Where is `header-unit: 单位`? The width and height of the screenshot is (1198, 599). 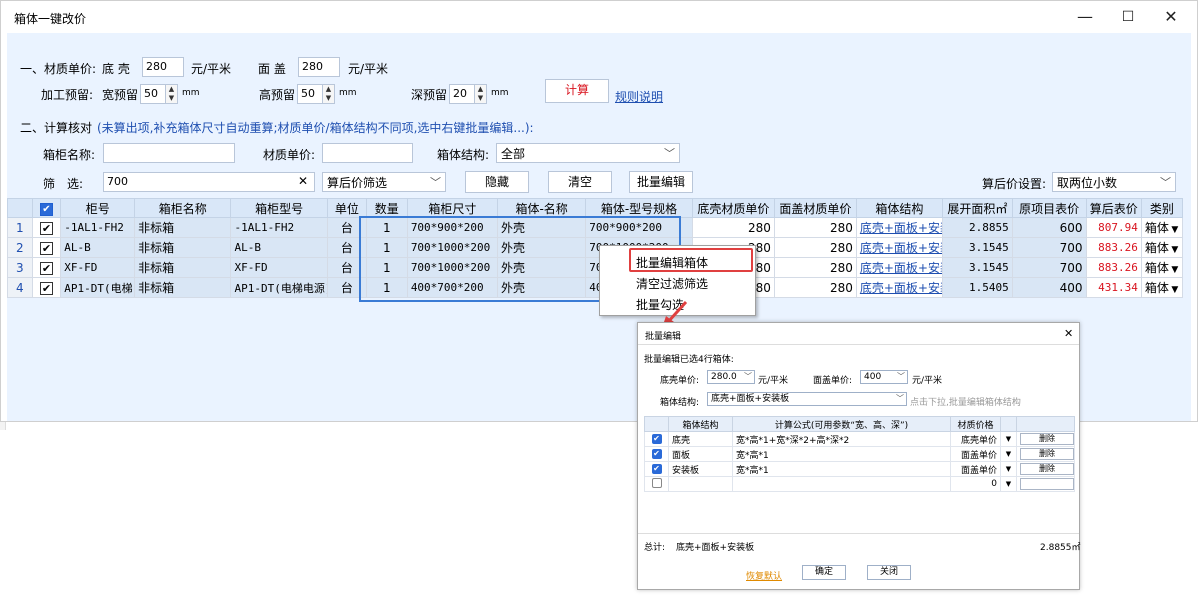 header-unit: 单位 is located at coordinates (346, 208).